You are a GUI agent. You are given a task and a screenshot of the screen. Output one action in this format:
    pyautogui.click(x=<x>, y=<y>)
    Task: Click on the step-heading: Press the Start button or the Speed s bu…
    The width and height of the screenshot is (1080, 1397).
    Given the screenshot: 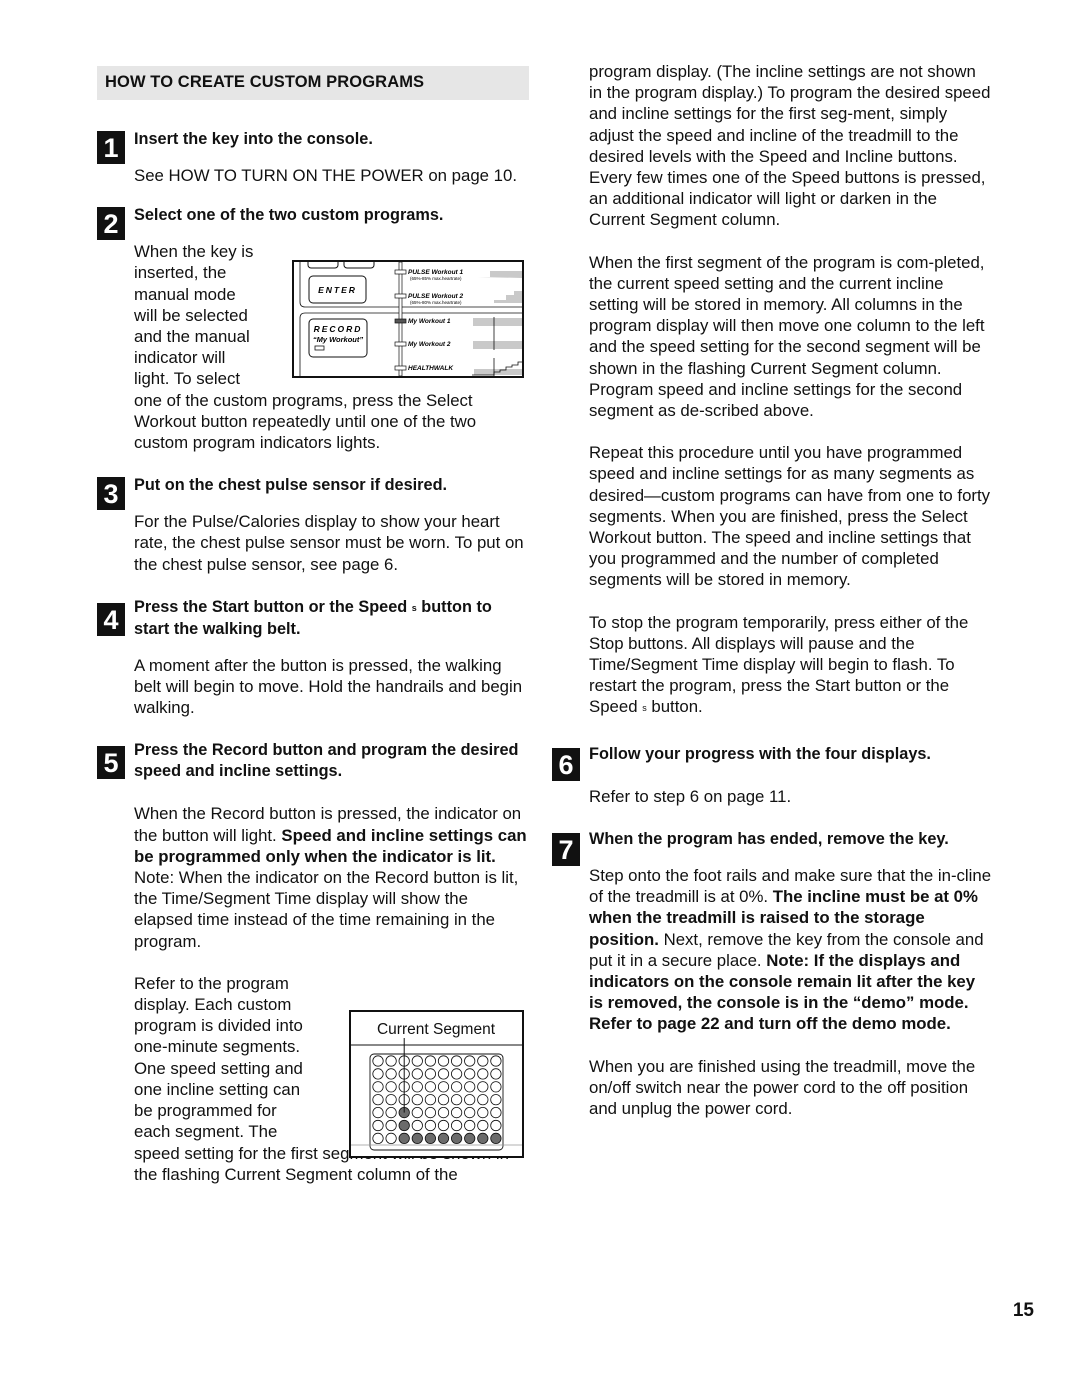 What is the action you would take?
    pyautogui.click(x=313, y=617)
    